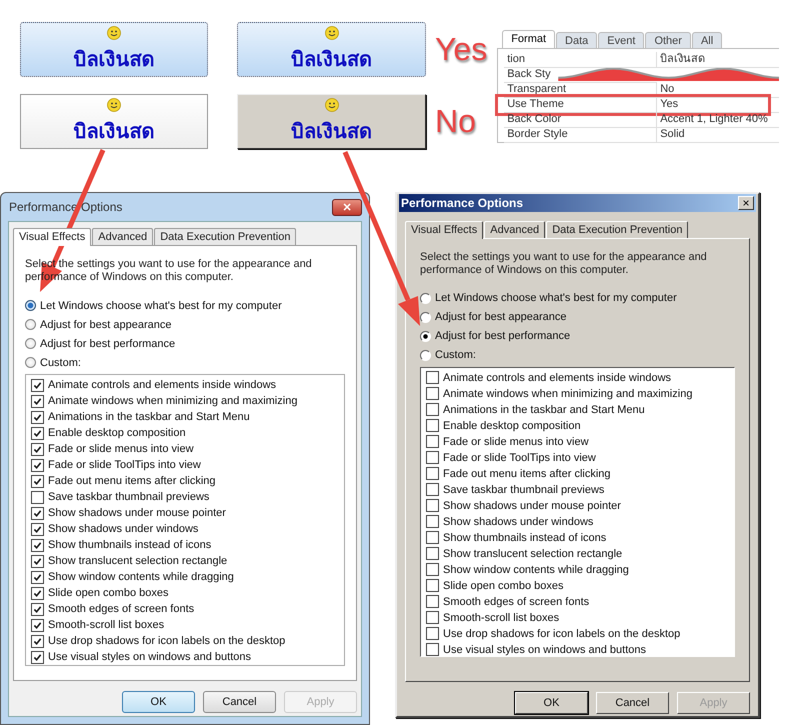 The height and width of the screenshot is (725, 800). Describe the element at coordinates (52, 237) in the screenshot. I see `tab: Visual Effects` at that location.